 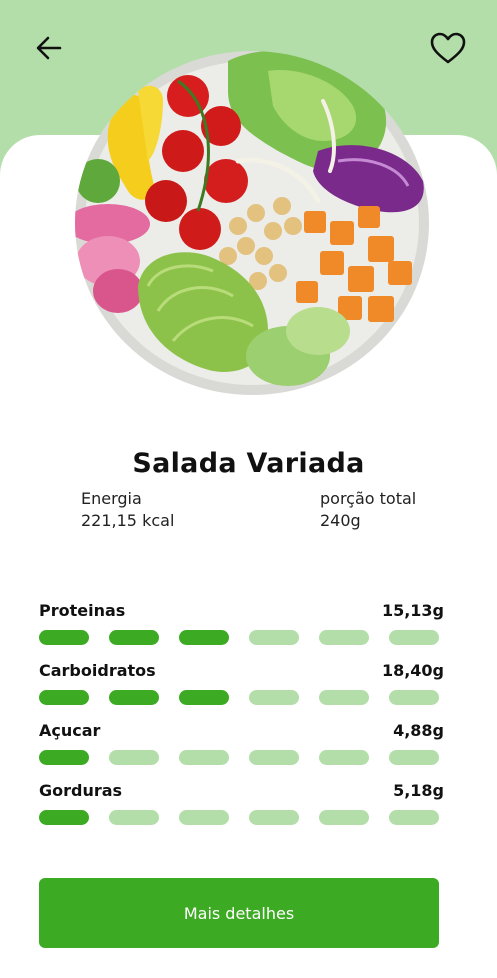 I want to click on favorite-button, so click(x=448, y=48).